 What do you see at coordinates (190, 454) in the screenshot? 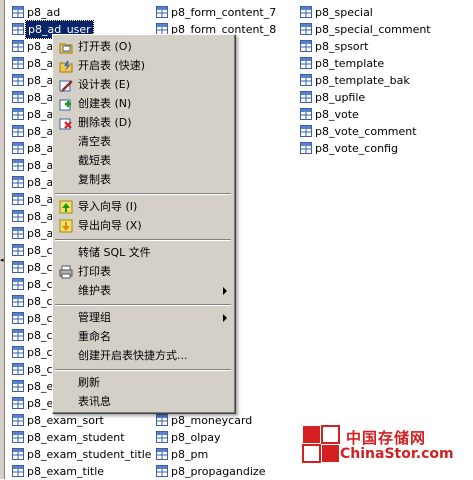
I see `table-name: p8_pm` at bounding box center [190, 454].